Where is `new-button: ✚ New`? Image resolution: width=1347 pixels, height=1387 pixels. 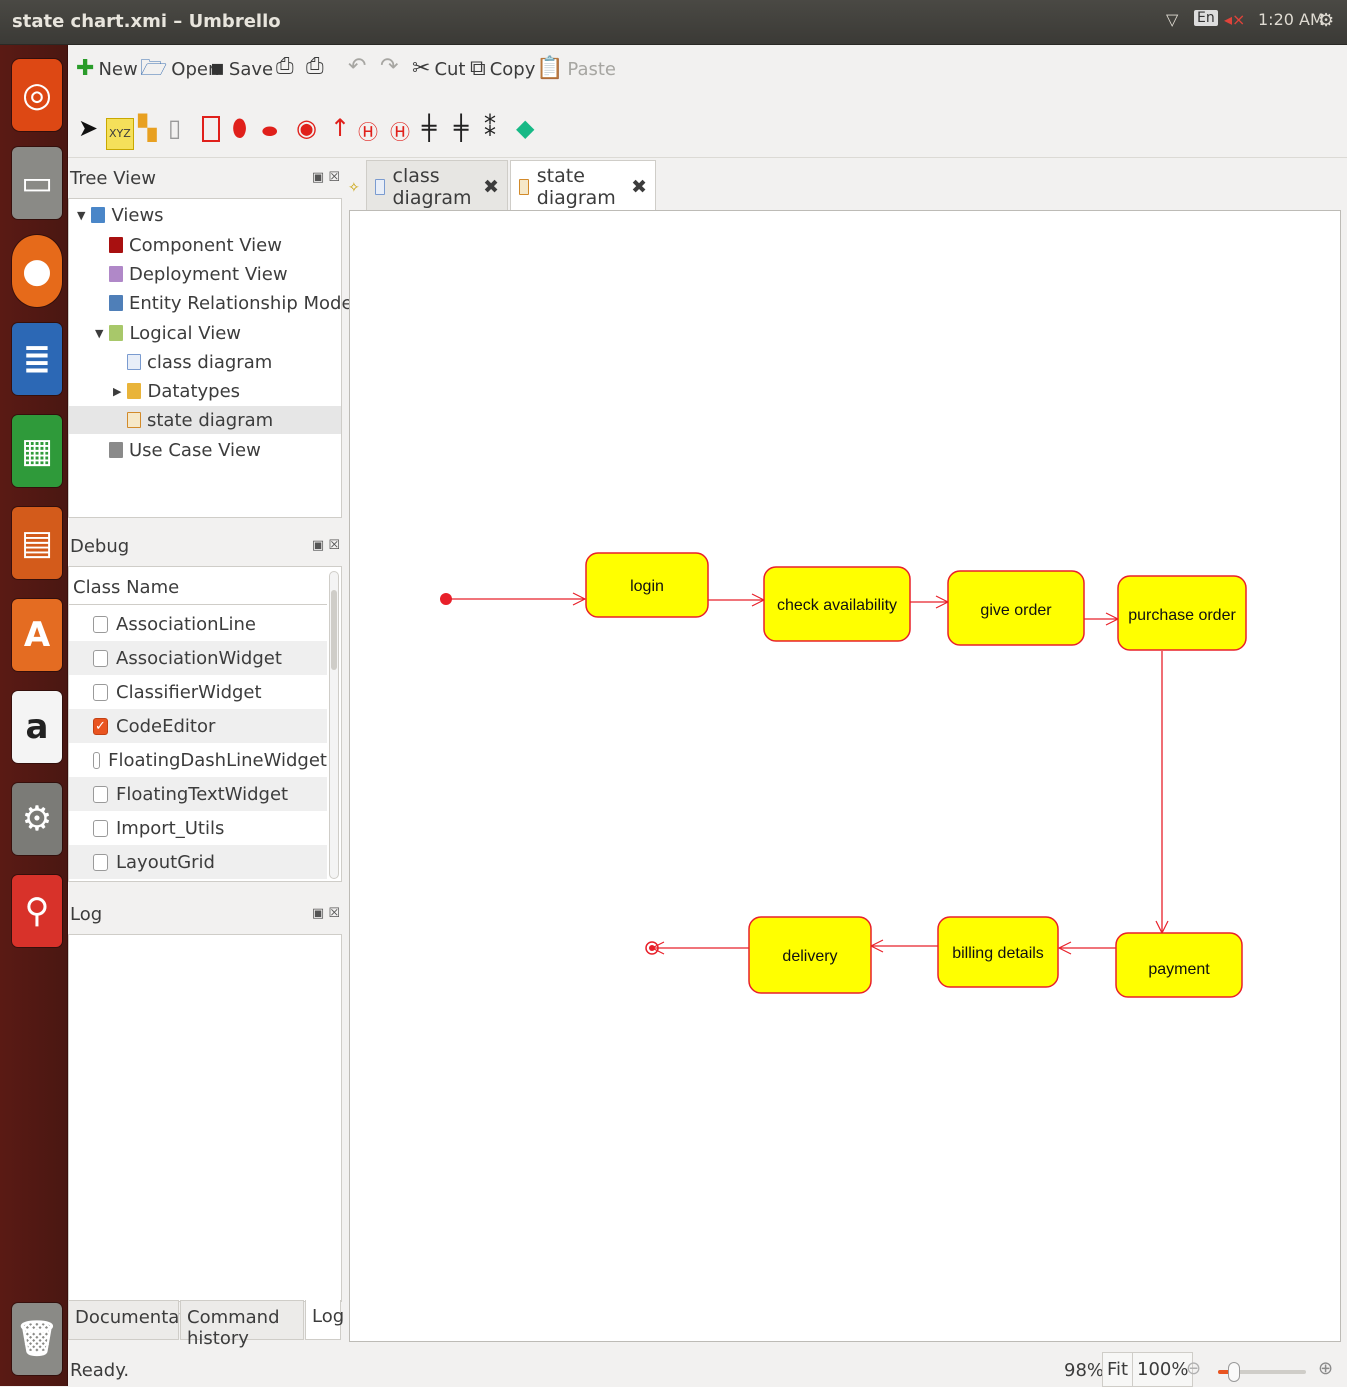
new-button: ✚ New is located at coordinates (107, 69).